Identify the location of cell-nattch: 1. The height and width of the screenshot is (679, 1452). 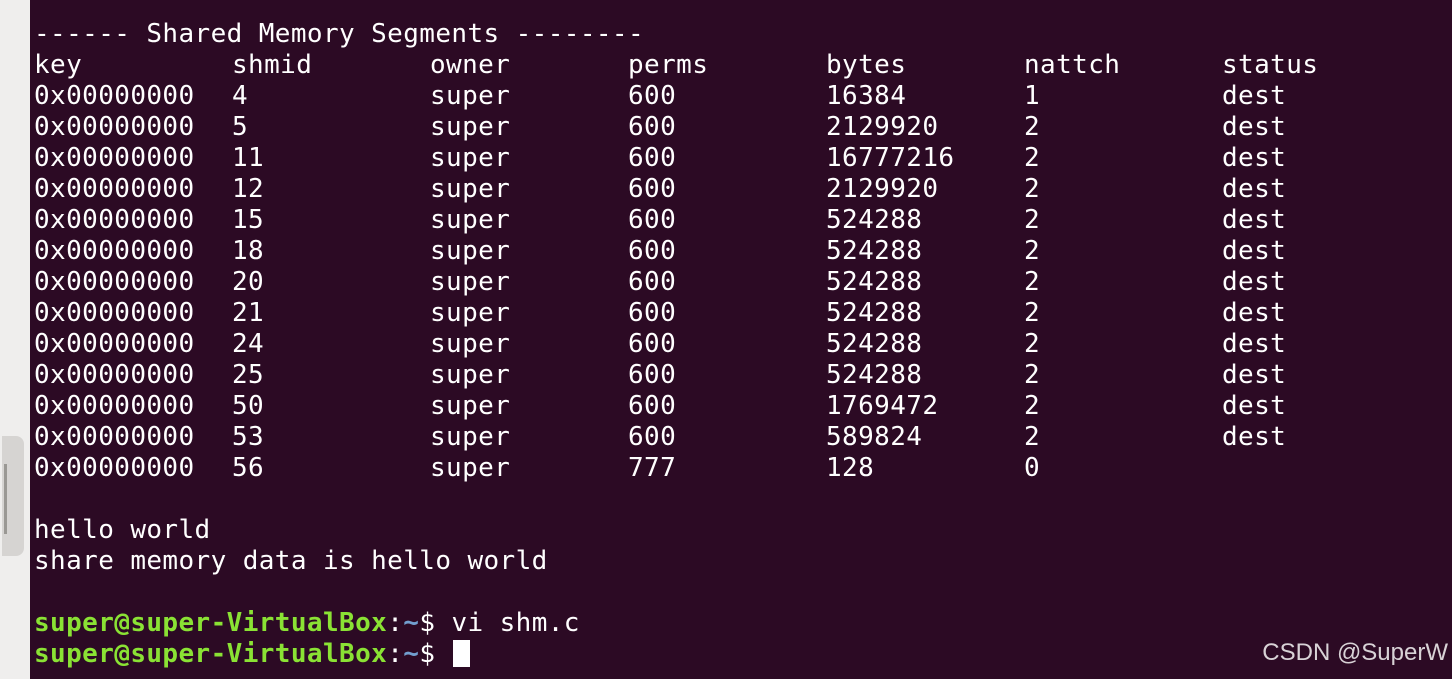
(1032, 96).